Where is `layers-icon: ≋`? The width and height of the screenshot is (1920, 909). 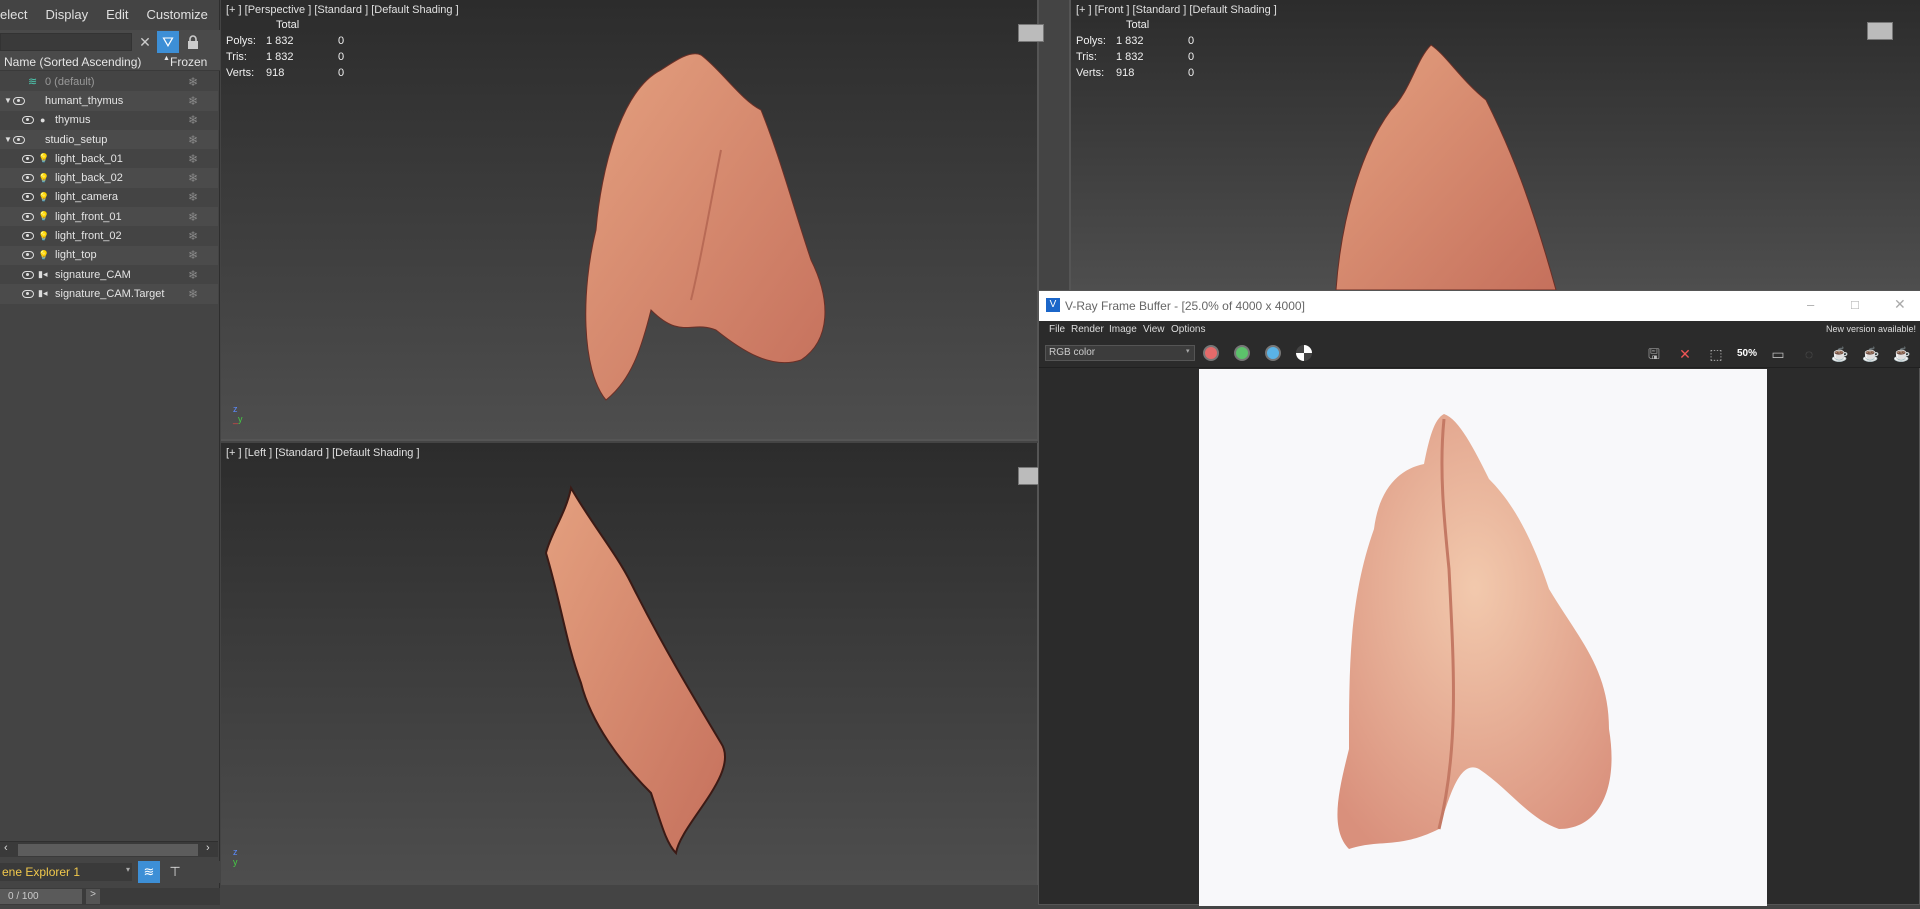
layers-icon: ≋ is located at coordinates (33, 82).